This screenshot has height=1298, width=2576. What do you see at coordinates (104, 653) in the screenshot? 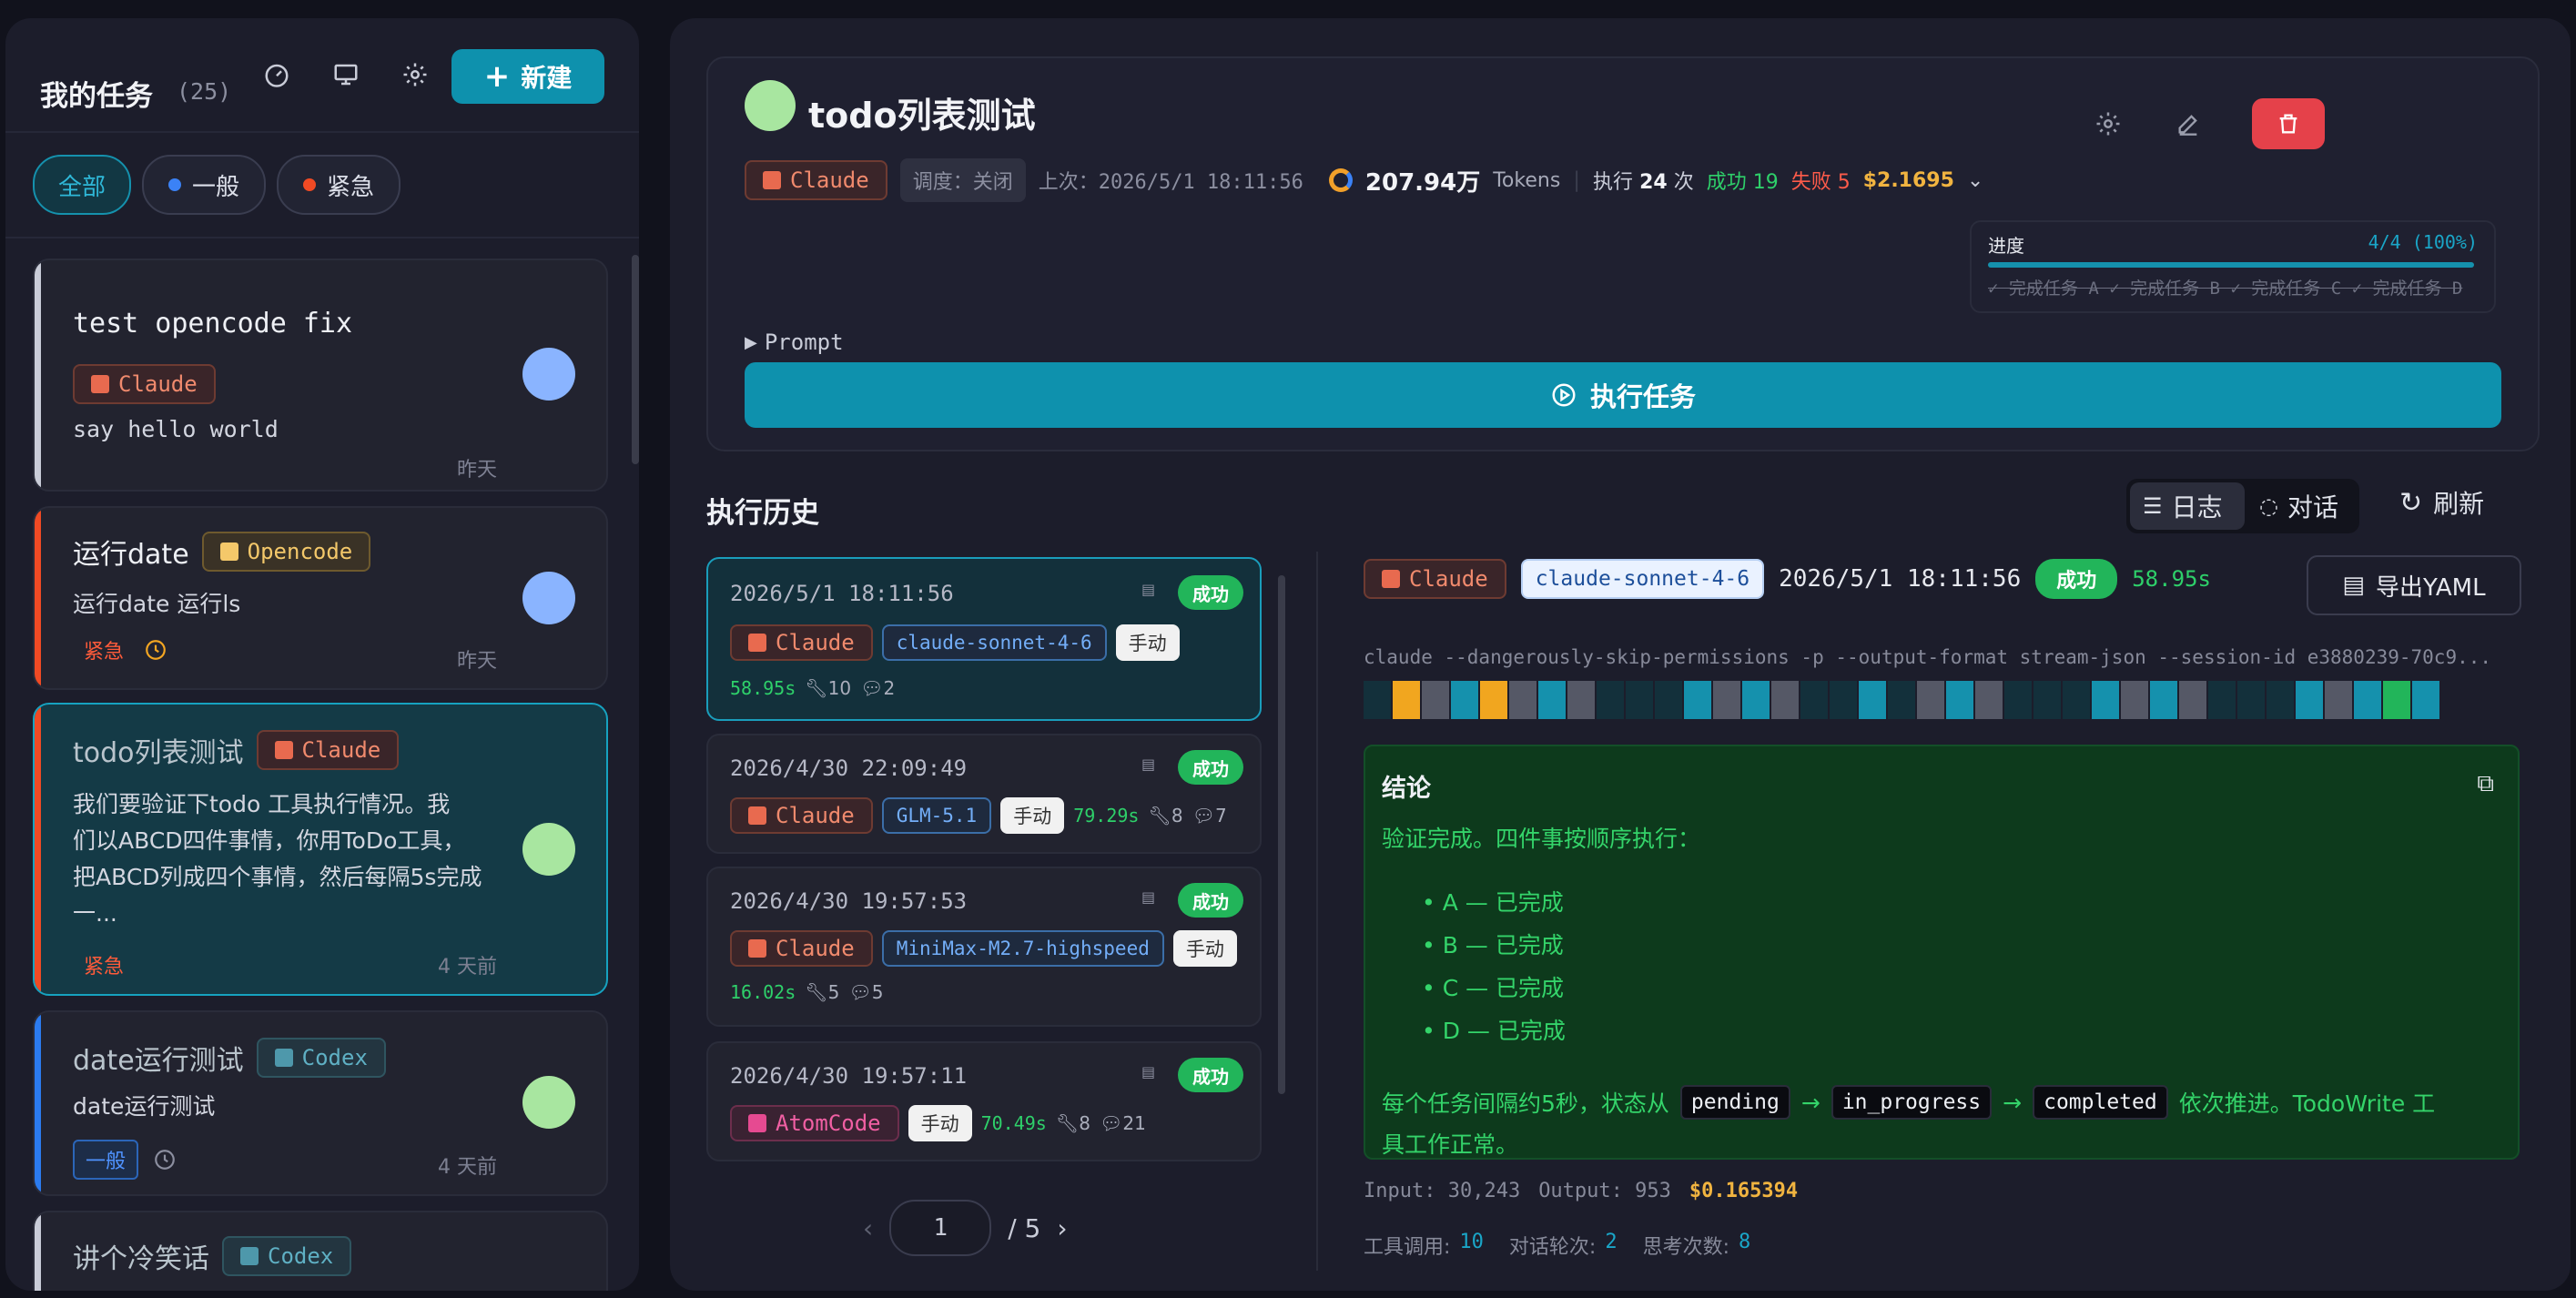
I see `priority-badge: 紧急` at bounding box center [104, 653].